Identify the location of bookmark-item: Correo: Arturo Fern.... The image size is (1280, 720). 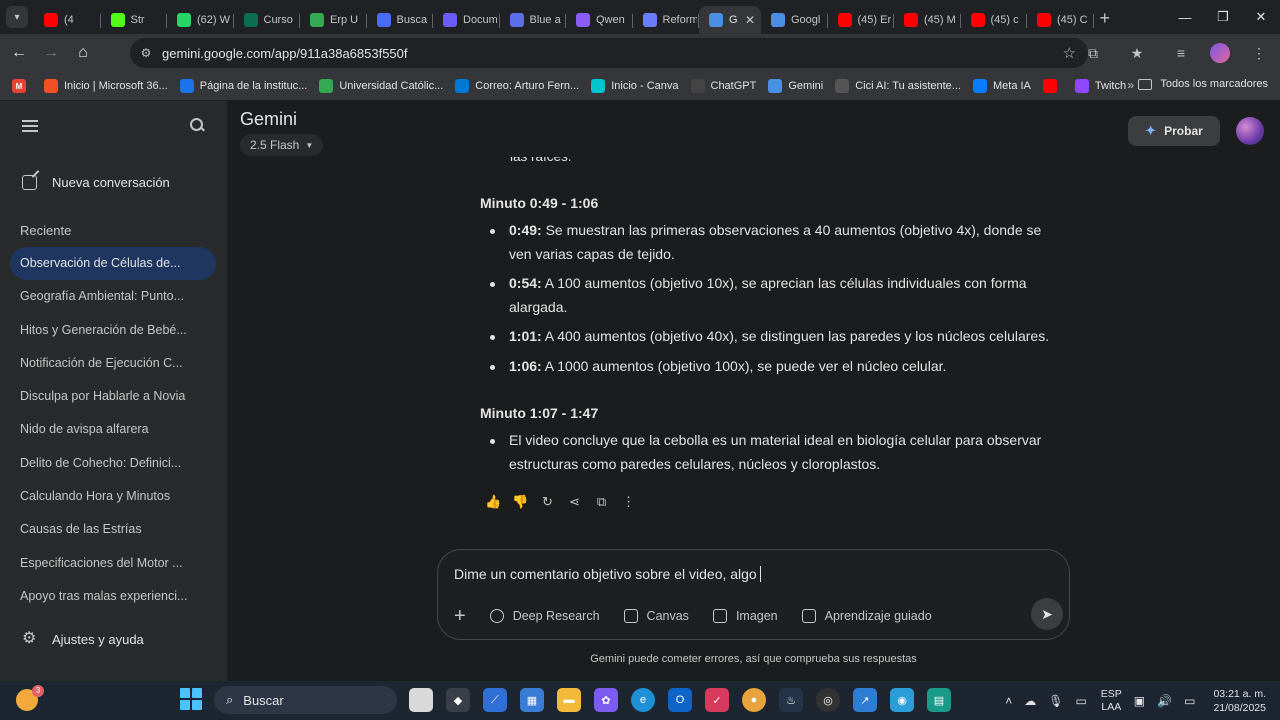
(517, 86).